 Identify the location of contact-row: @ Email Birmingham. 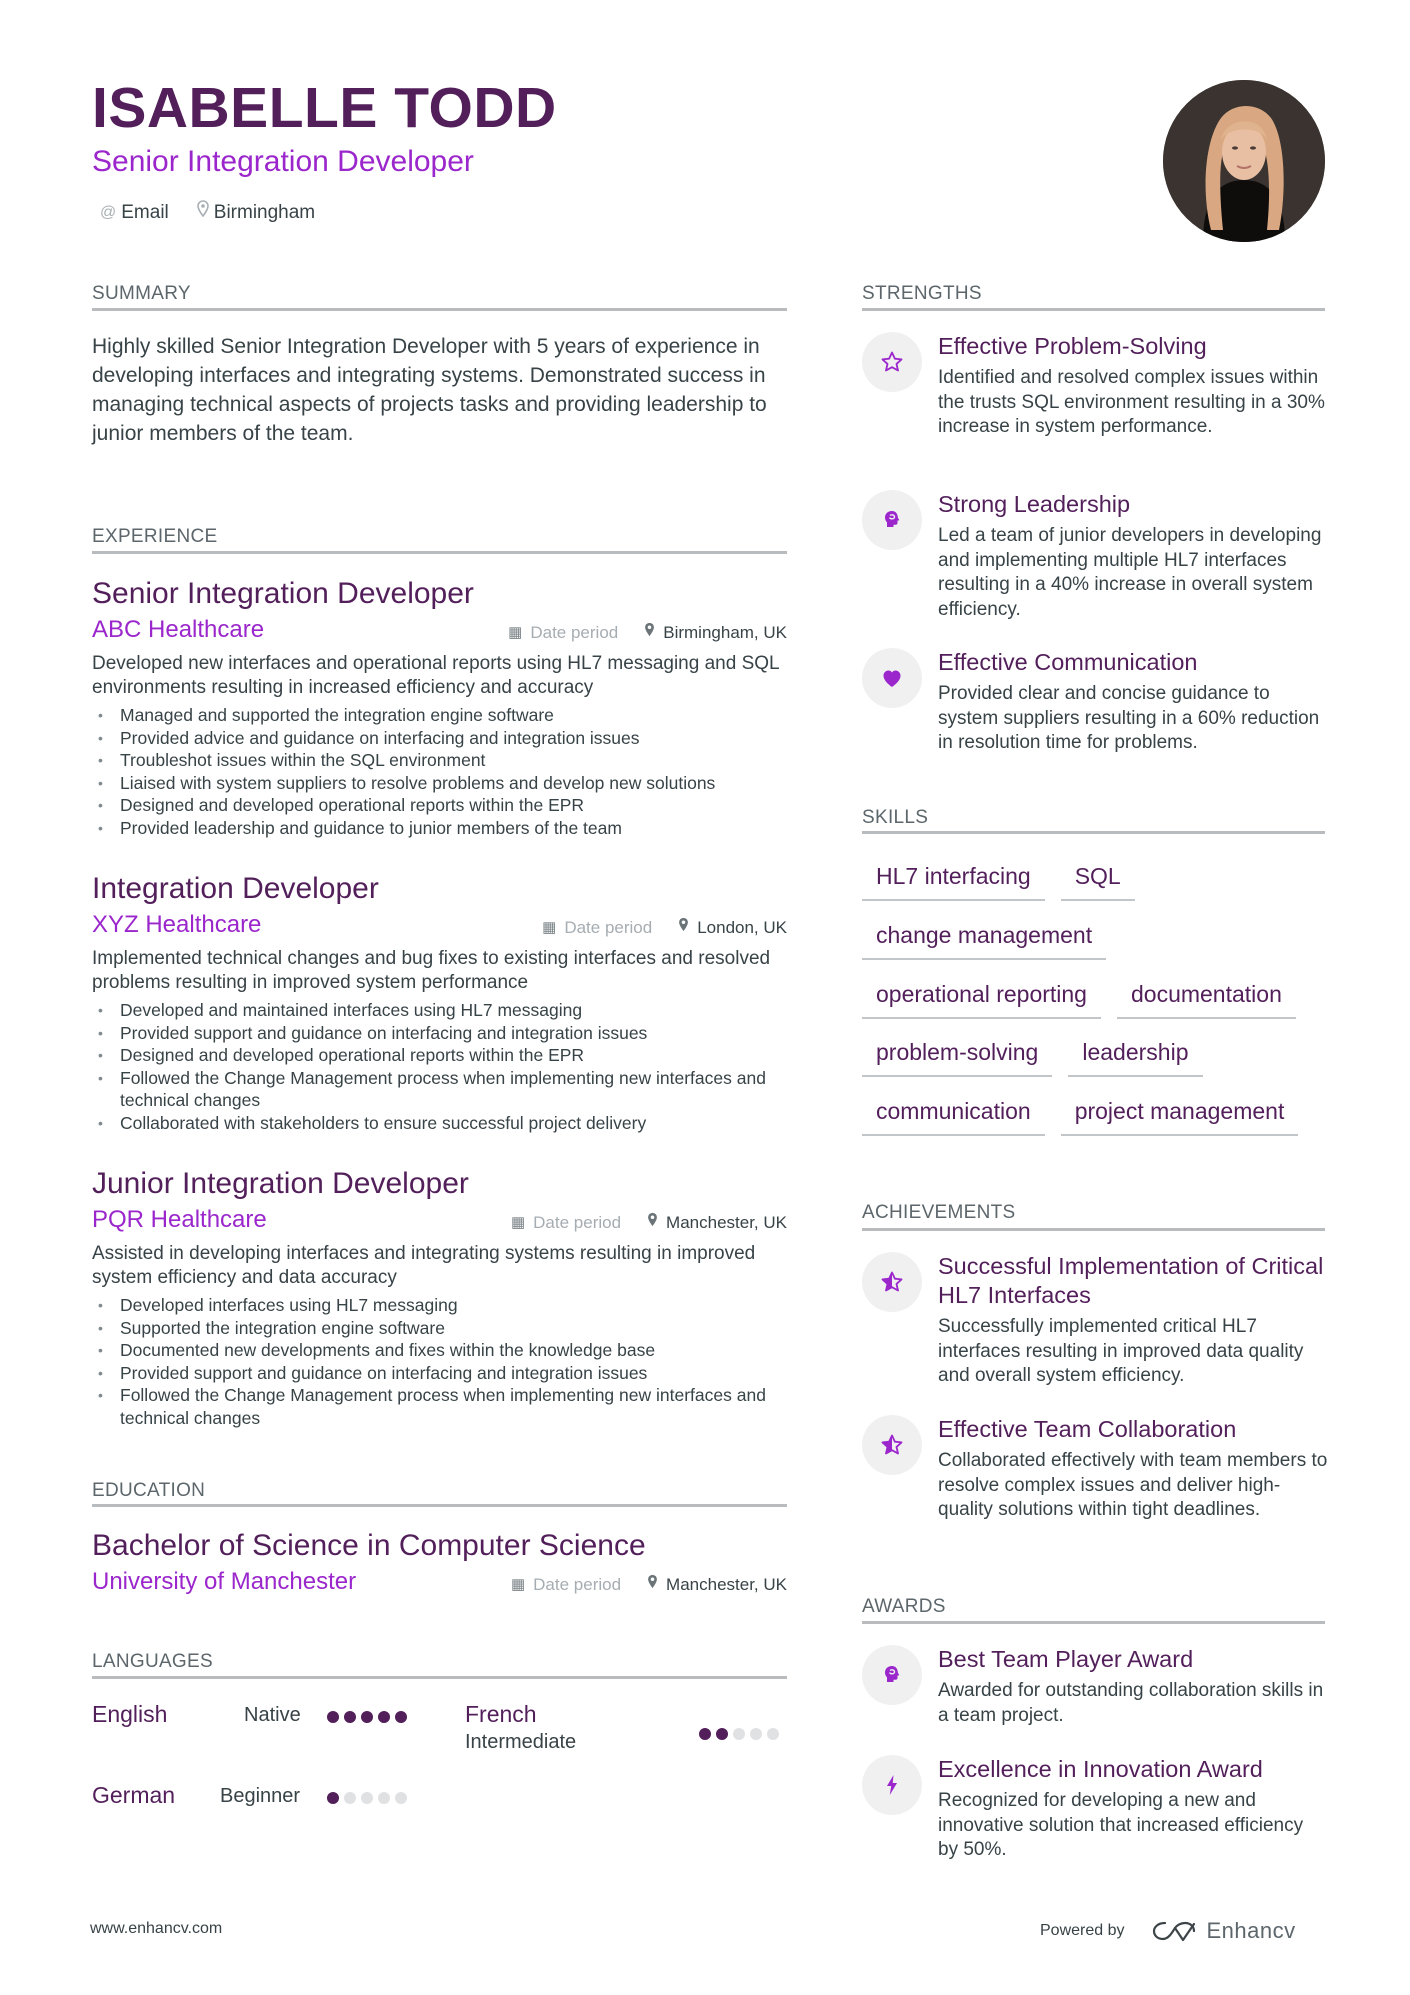
(207, 212).